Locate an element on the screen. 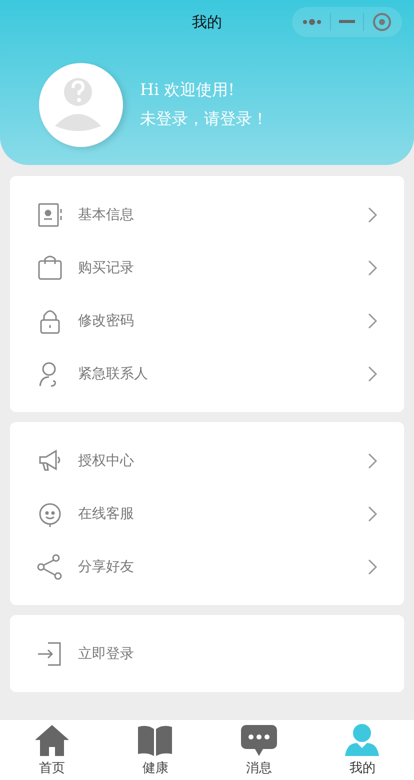  menu-item: 修改密码 is located at coordinates (207, 320).